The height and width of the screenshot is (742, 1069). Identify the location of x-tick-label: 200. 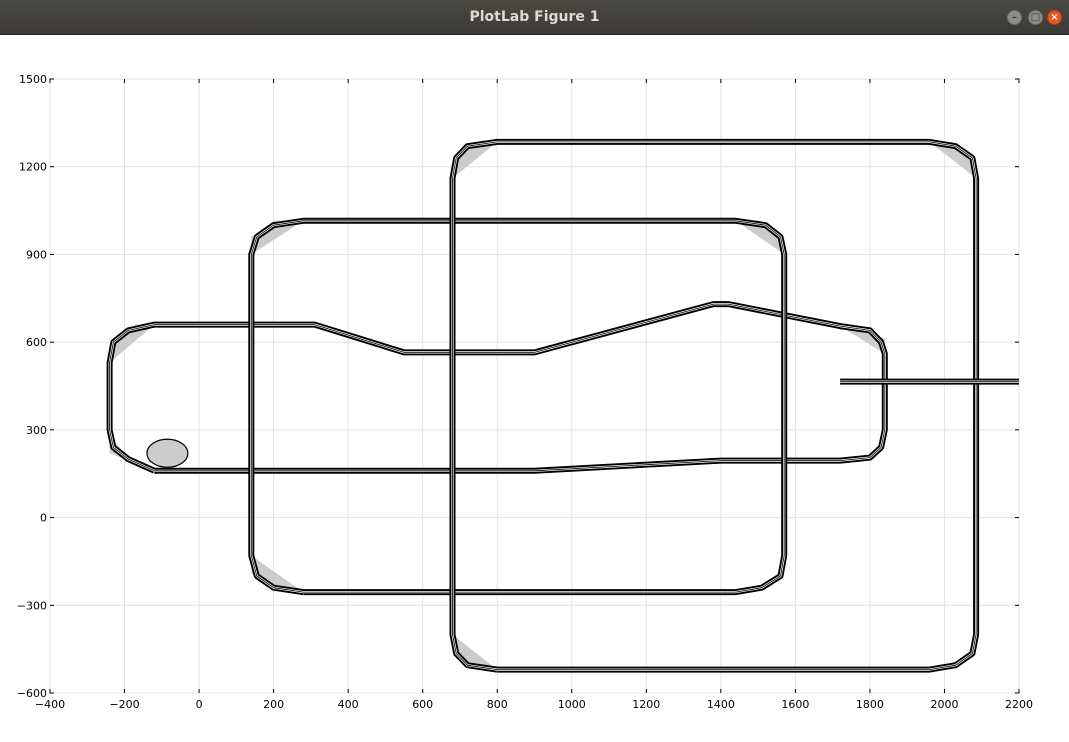
(273, 704).